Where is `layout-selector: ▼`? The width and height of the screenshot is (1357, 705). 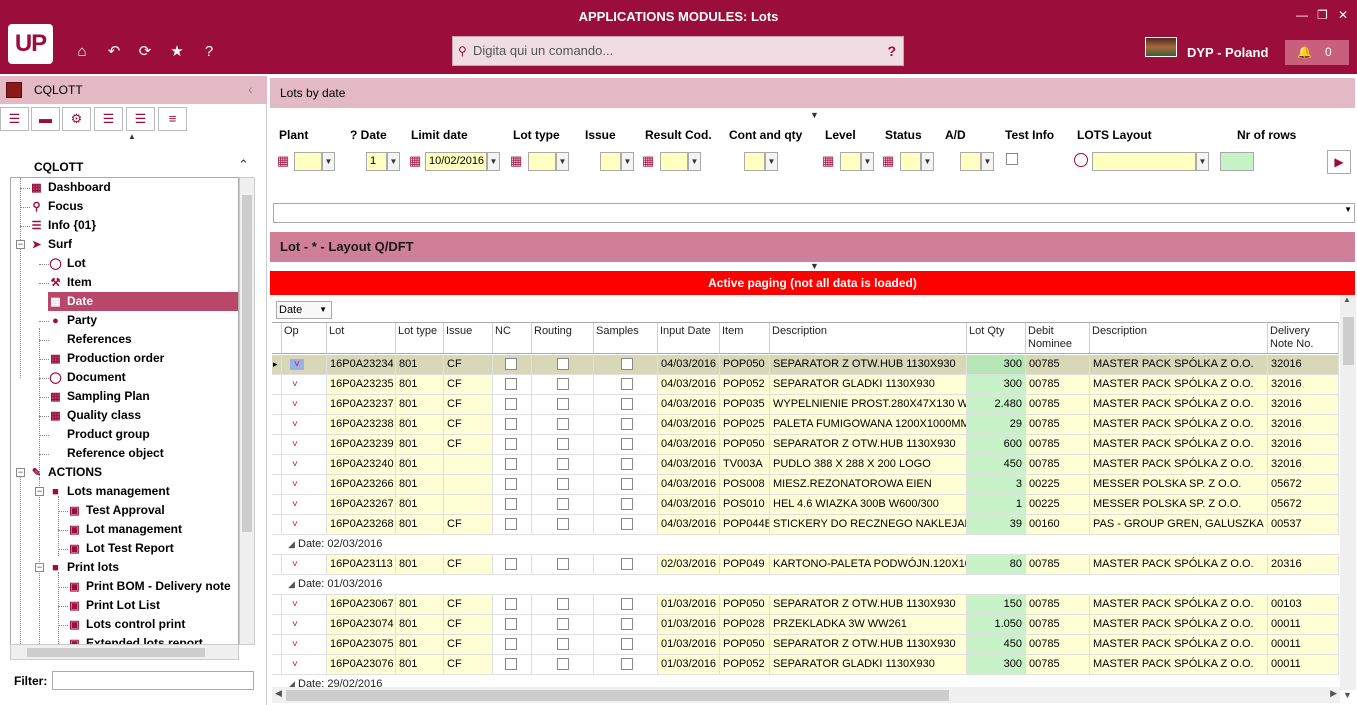
layout-selector: ▼ is located at coordinates (814, 213).